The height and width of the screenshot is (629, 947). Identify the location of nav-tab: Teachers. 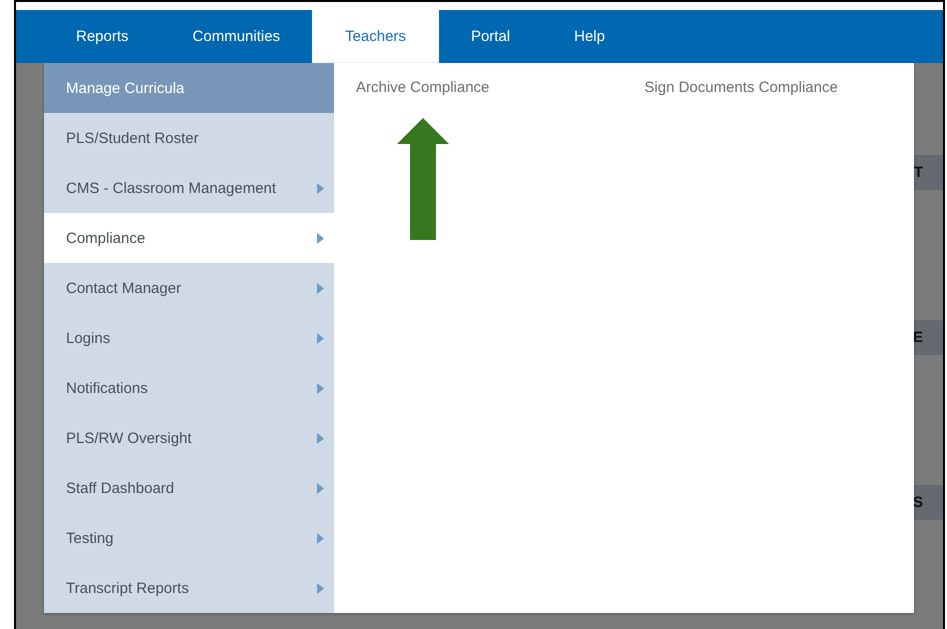
(375, 36).